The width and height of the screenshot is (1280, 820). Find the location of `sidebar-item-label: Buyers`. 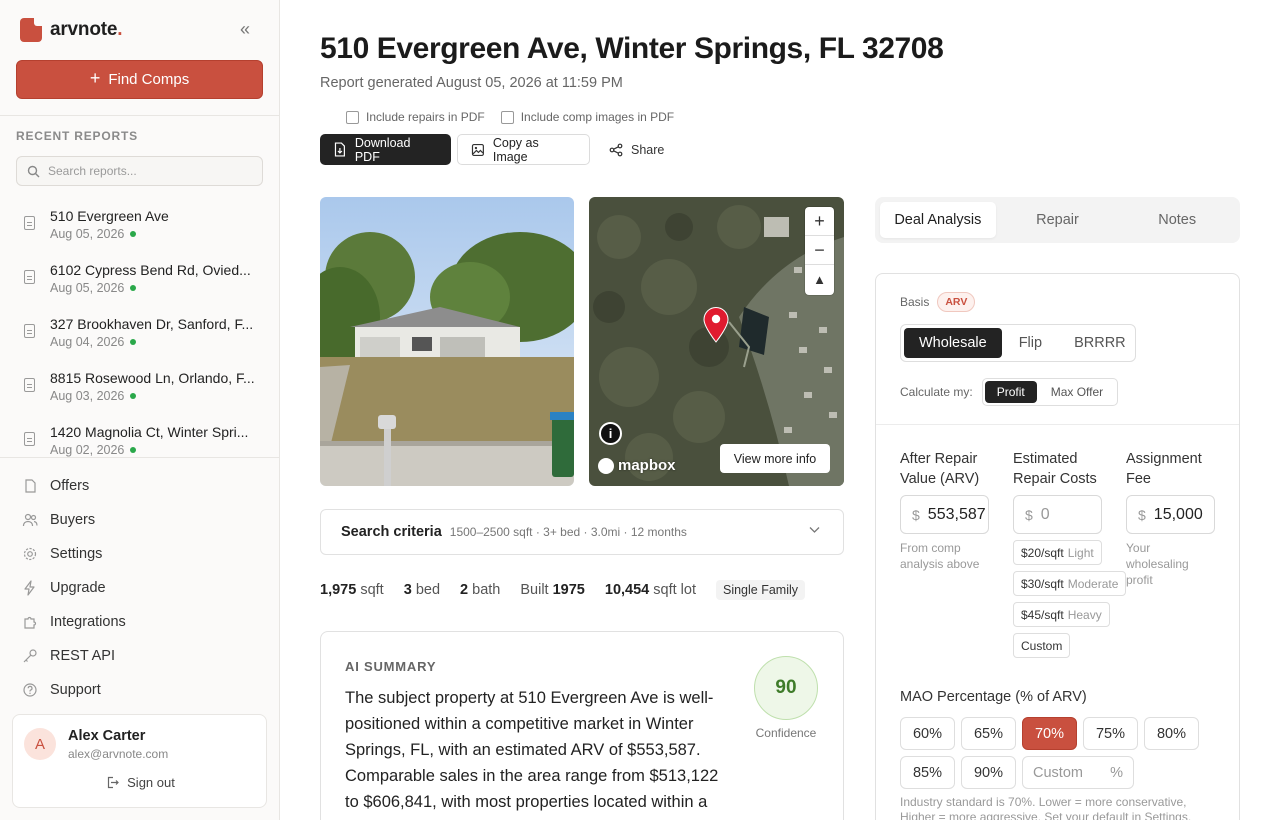

sidebar-item-label: Buyers is located at coordinates (73, 520).